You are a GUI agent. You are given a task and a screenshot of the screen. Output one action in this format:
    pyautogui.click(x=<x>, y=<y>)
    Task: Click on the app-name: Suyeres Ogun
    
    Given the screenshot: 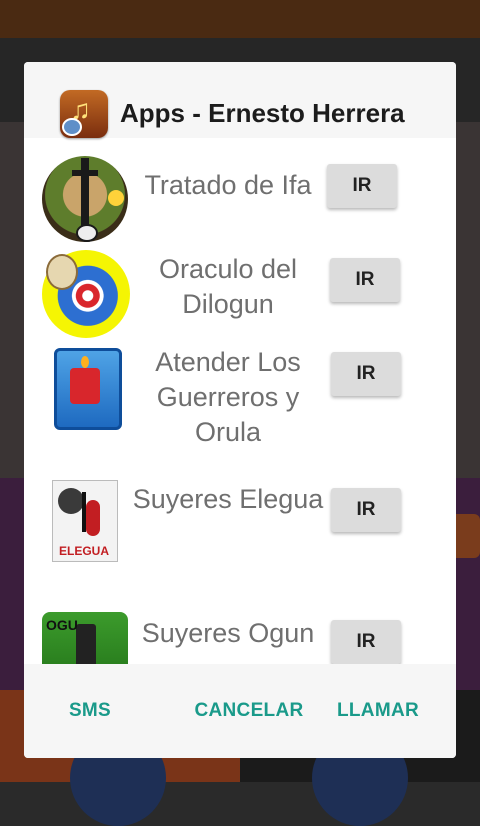 What is the action you would take?
    pyautogui.click(x=228, y=633)
    